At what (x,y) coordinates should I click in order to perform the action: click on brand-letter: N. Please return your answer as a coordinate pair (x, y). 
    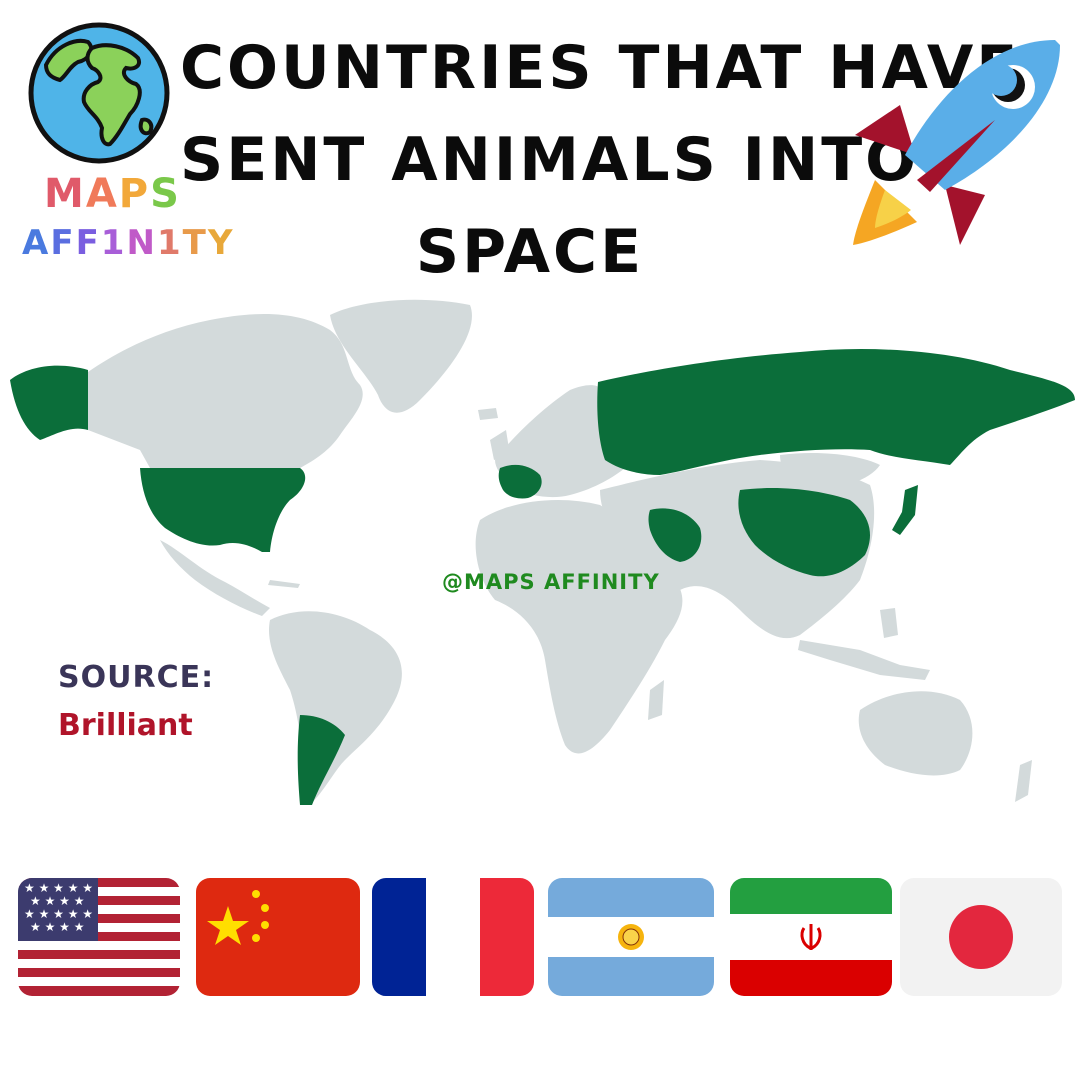
    Looking at the image, I should click on (141, 243).